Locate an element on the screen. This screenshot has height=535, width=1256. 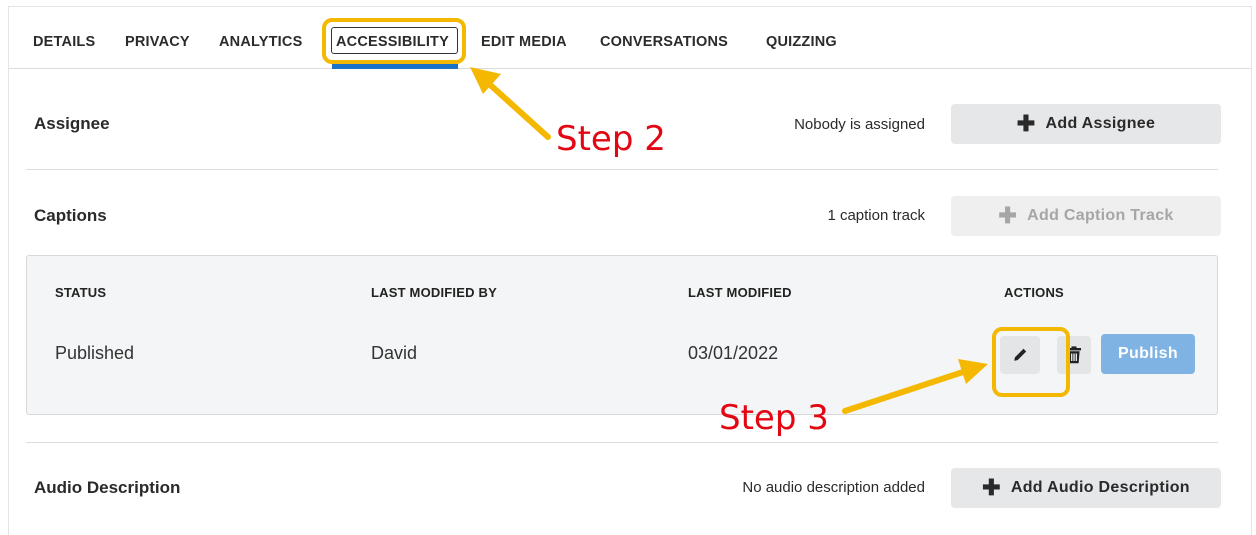
edit-caption-button is located at coordinates (1020, 355).